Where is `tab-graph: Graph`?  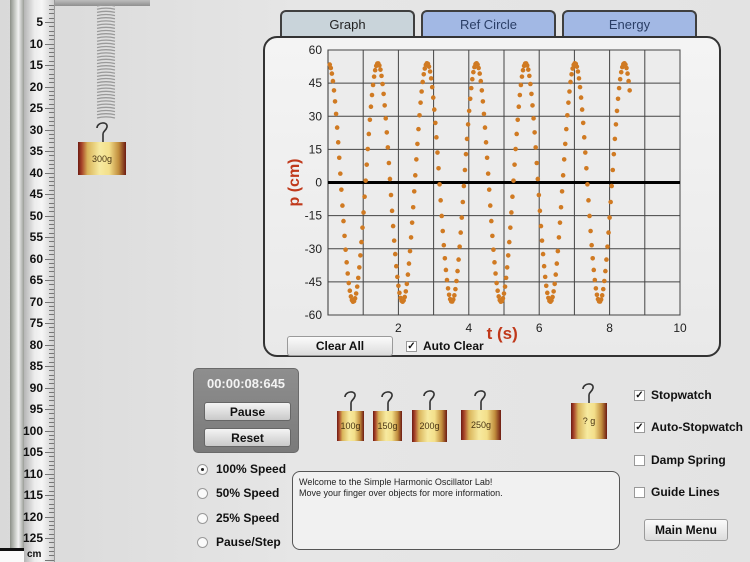 tab-graph: Graph is located at coordinates (347, 23).